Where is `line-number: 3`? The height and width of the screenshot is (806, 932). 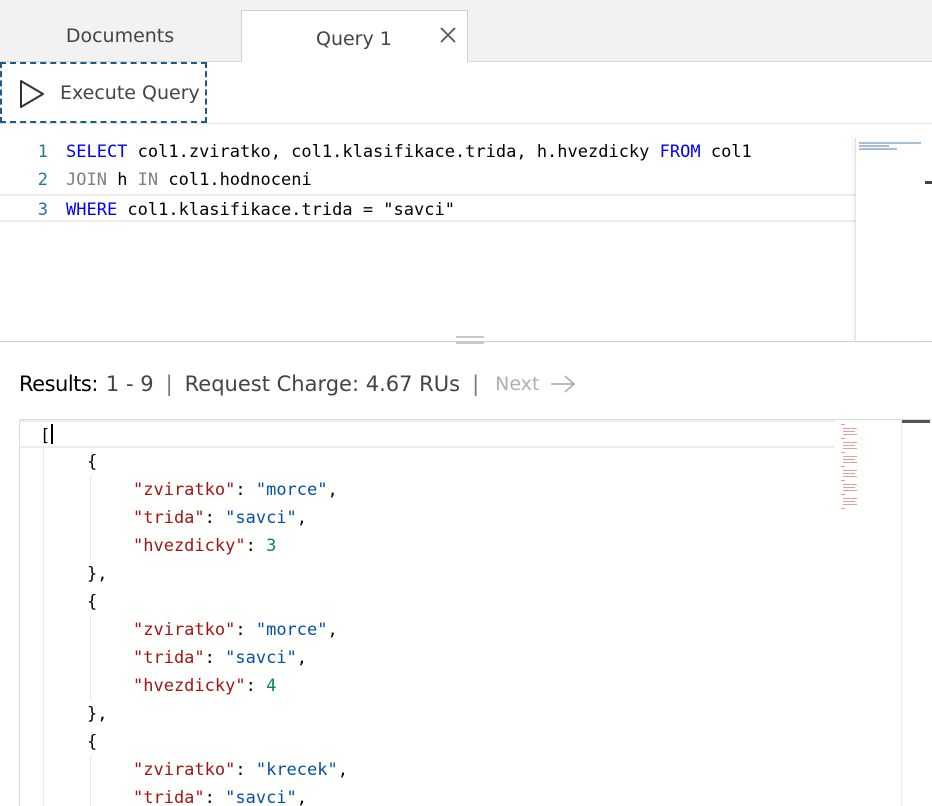 line-number: 3 is located at coordinates (42, 210).